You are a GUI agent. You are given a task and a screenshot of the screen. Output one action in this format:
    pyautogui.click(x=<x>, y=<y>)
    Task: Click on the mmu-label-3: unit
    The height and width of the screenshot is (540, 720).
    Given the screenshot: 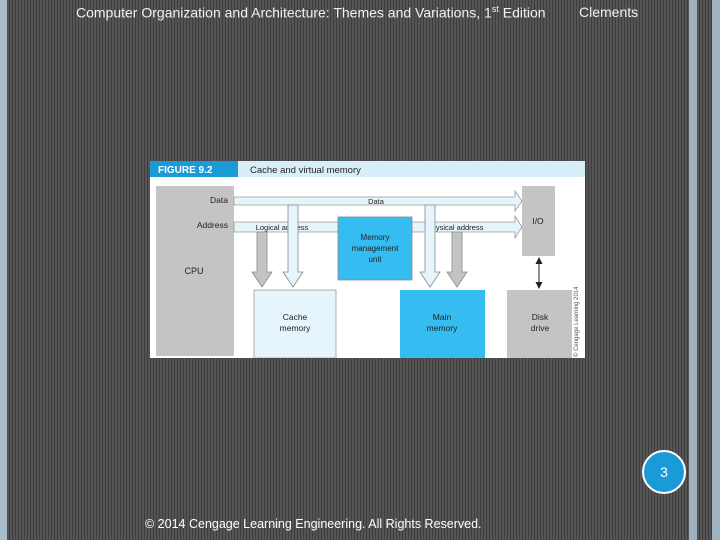 What is the action you would take?
    pyautogui.click(x=376, y=259)
    